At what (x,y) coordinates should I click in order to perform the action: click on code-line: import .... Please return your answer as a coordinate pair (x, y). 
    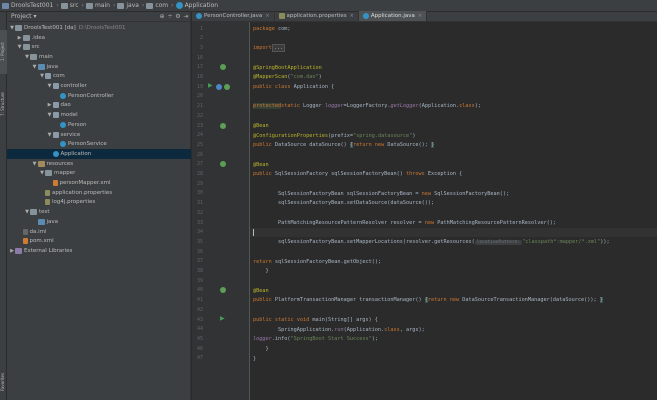
    Looking at the image, I should click on (453, 48).